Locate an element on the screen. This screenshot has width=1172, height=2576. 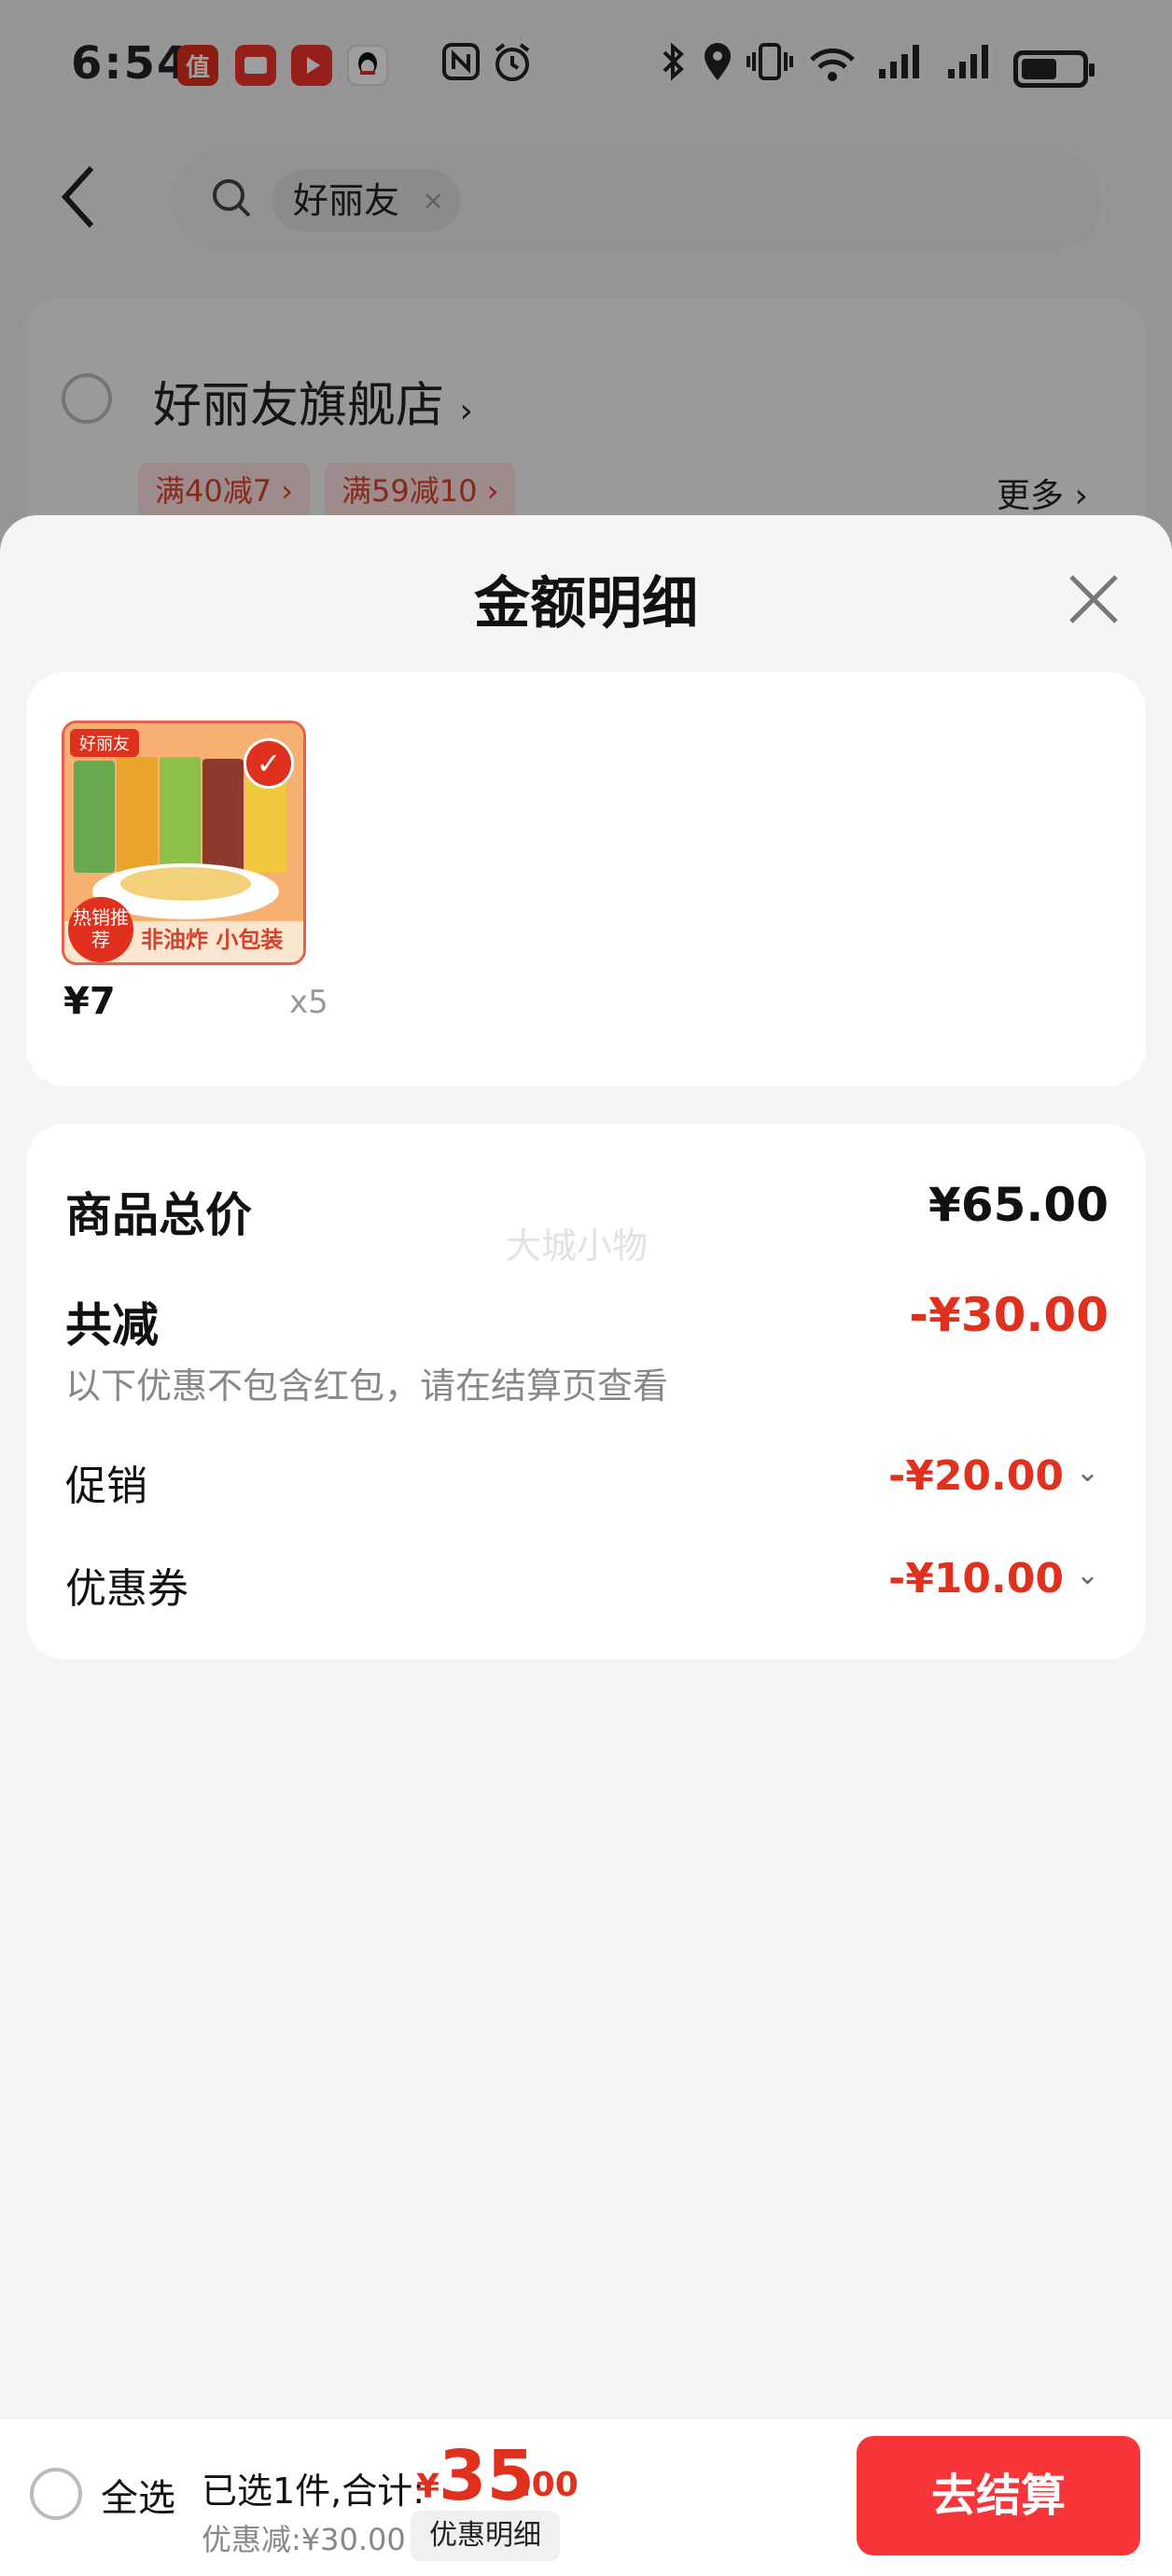
select-all-label: 全选 is located at coordinates (138, 2495).